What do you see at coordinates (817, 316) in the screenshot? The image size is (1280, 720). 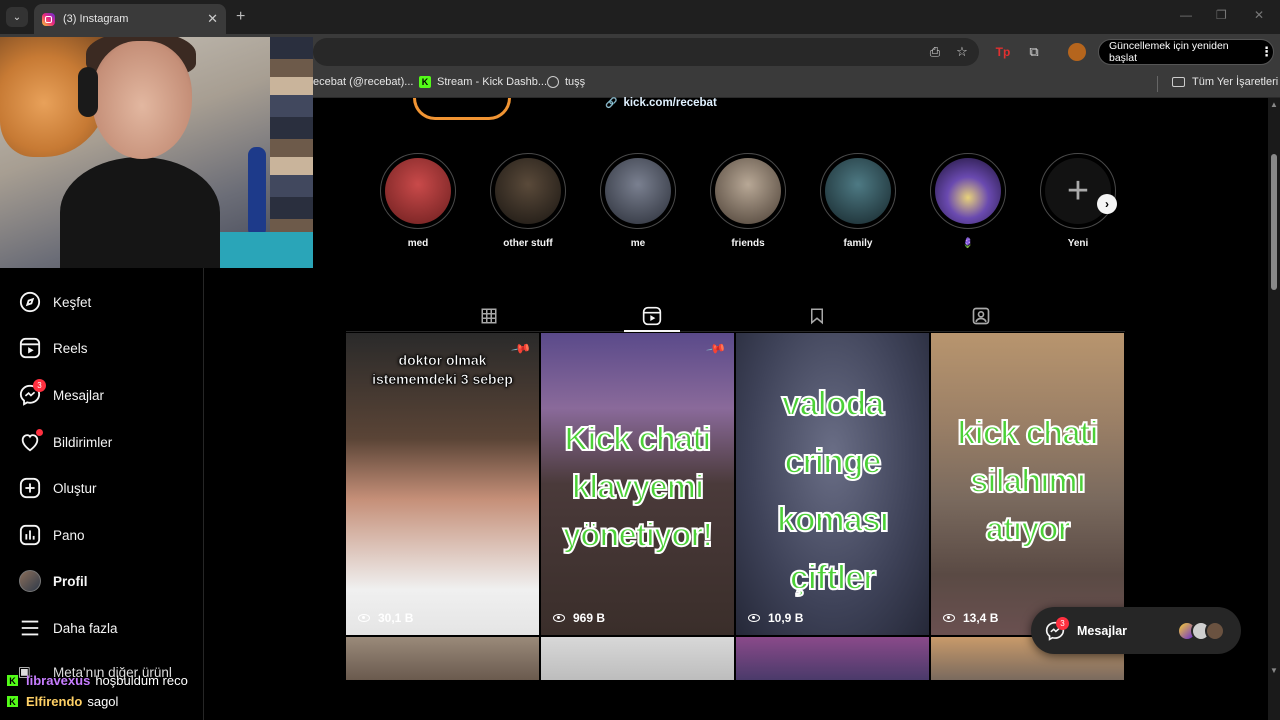 I see `tab-saved` at bounding box center [817, 316].